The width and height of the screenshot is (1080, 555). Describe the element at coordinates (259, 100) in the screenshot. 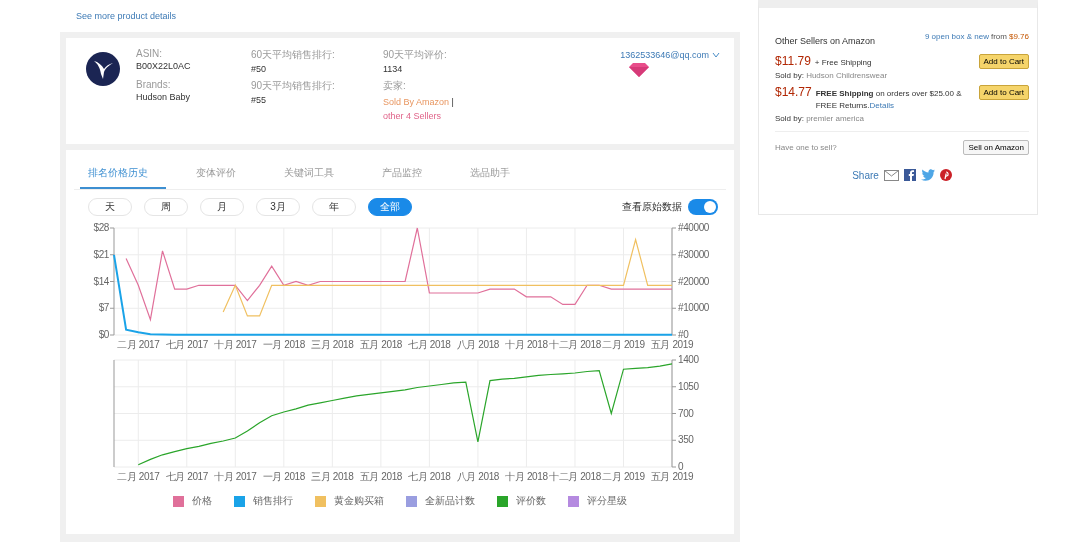

I see `field-value: #55` at that location.